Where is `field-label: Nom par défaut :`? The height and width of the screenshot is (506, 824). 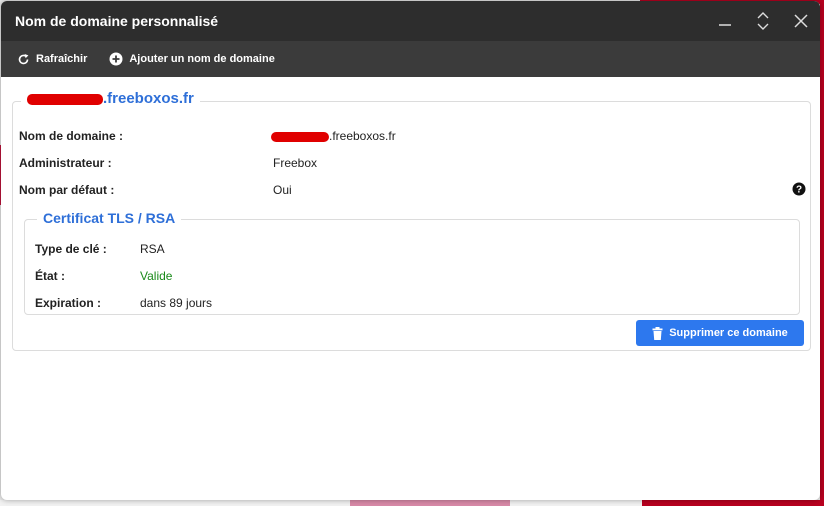
field-label: Nom par défaut : is located at coordinates (67, 190).